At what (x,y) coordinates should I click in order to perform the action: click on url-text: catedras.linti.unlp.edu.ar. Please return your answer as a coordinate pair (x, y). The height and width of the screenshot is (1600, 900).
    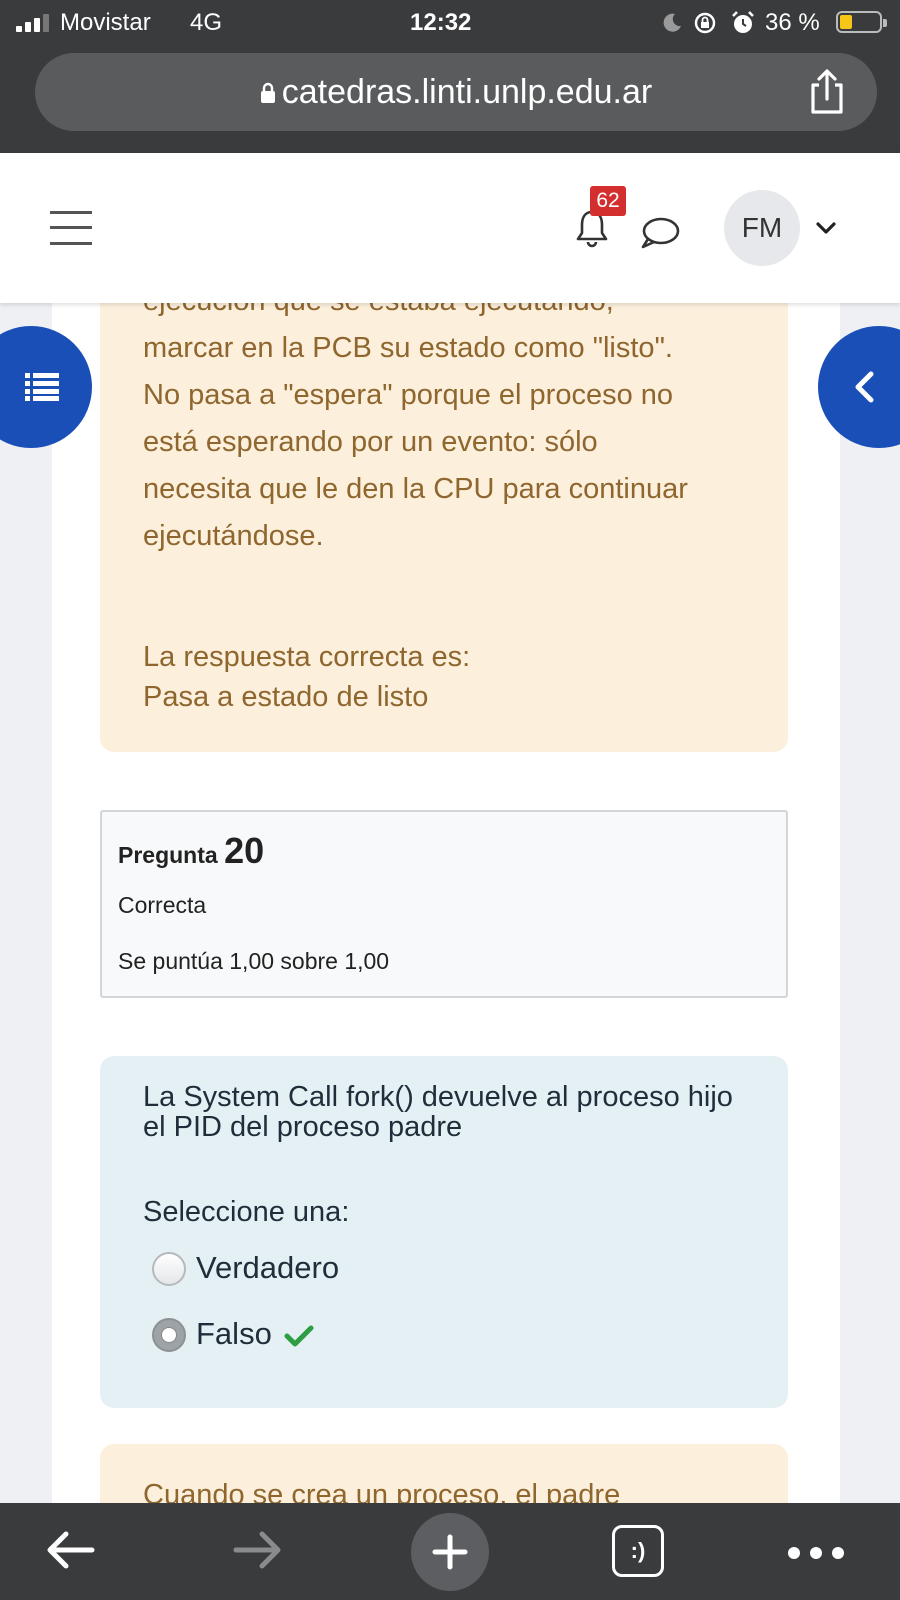
    Looking at the image, I should click on (456, 92).